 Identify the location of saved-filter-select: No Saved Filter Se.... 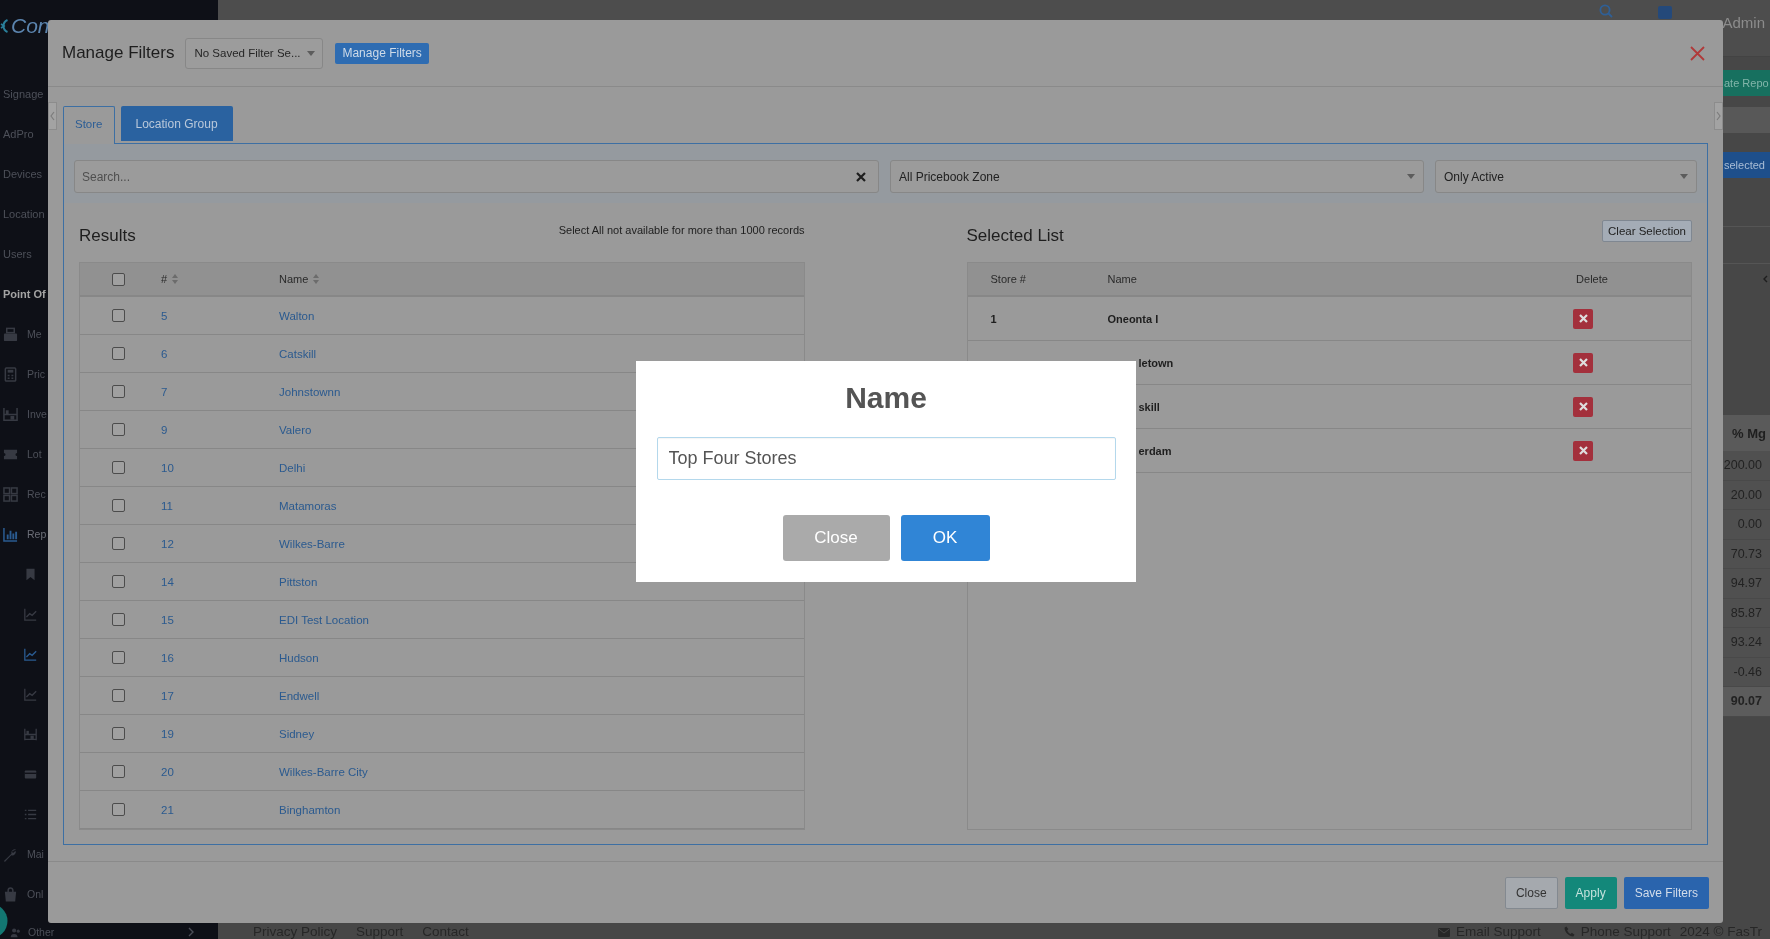
(254, 53).